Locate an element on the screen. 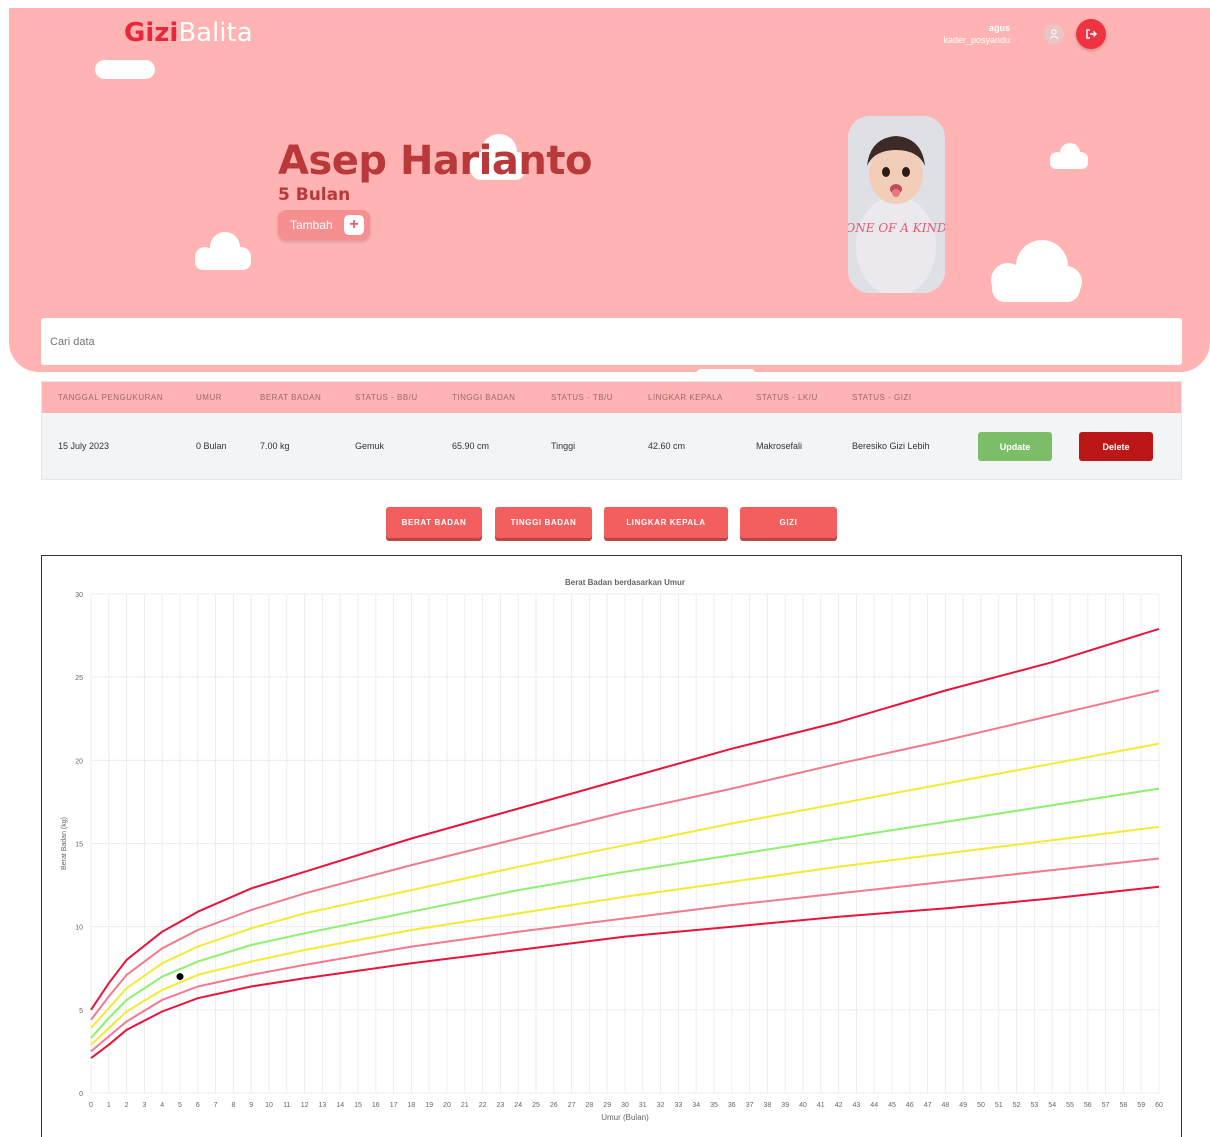  header-height: TINGGI BADAN is located at coordinates (484, 397).